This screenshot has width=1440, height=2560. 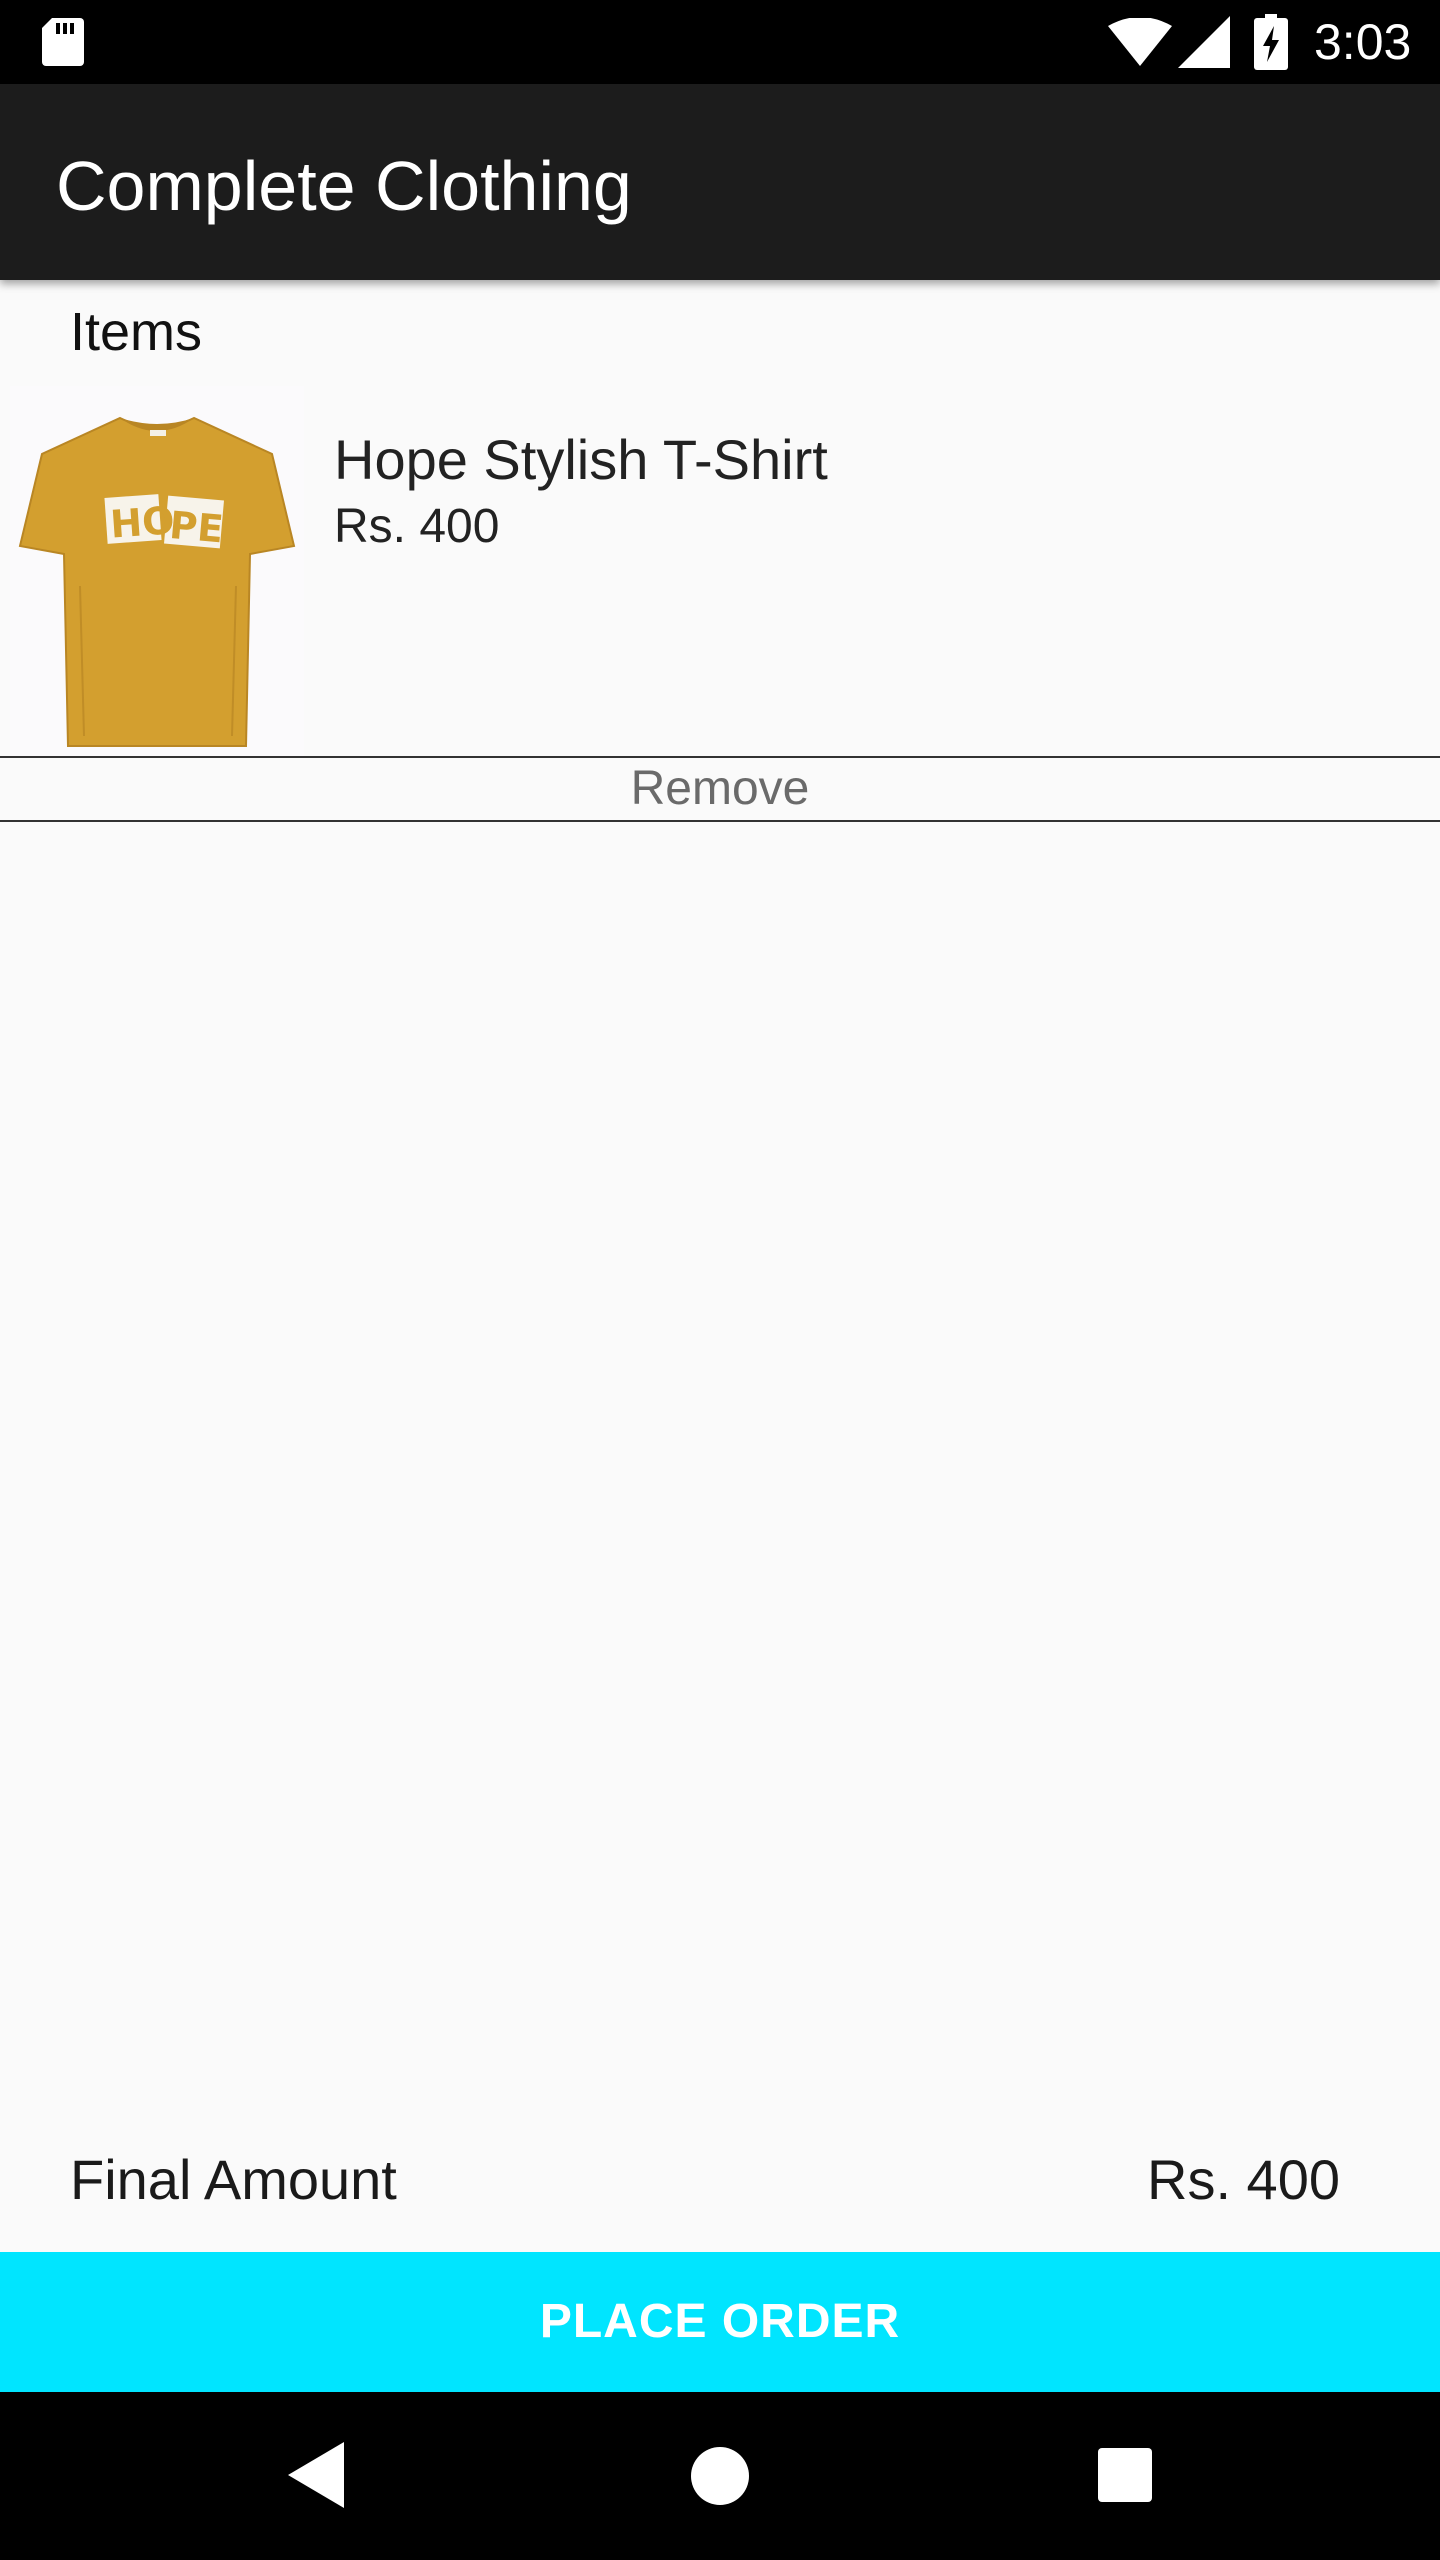 What do you see at coordinates (720, 42) in the screenshot?
I see `status-bar: 3:03` at bounding box center [720, 42].